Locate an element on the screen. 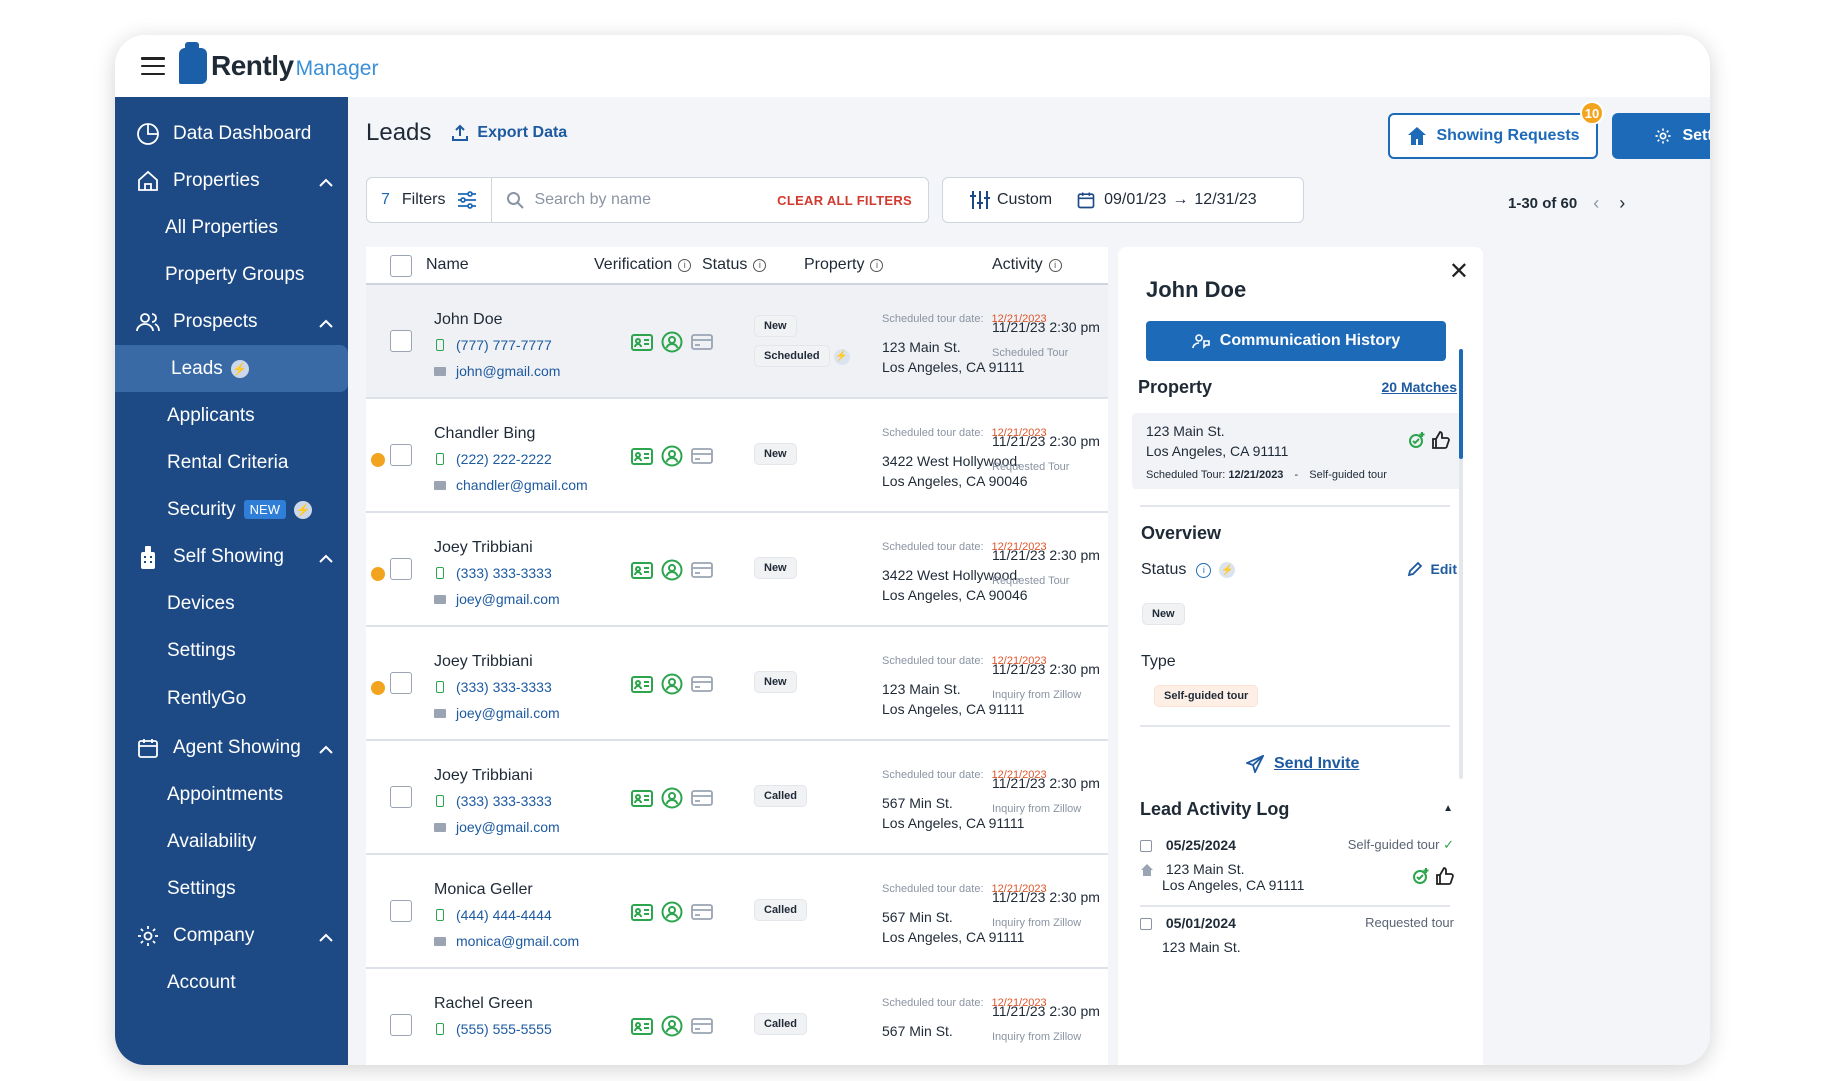  chevron-left-icon: ‹ is located at coordinates (1596, 203).